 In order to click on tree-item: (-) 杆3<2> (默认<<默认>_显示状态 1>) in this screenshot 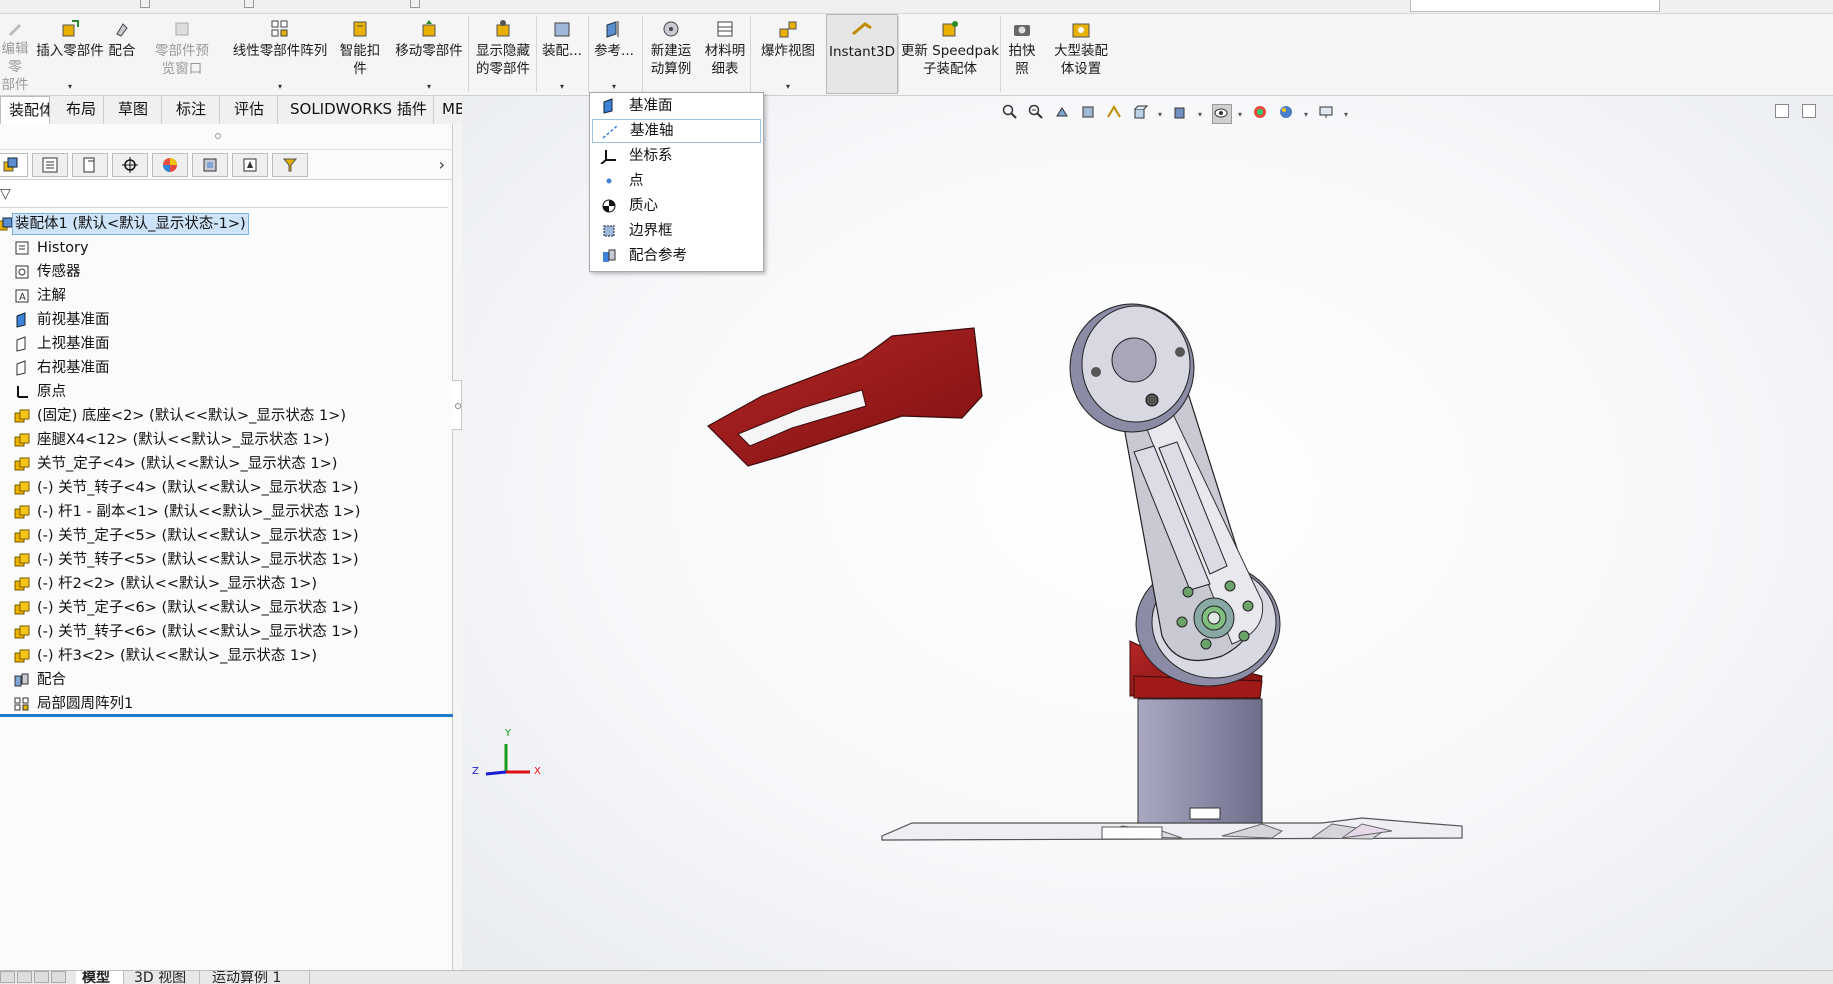, I will do `click(226, 656)`.